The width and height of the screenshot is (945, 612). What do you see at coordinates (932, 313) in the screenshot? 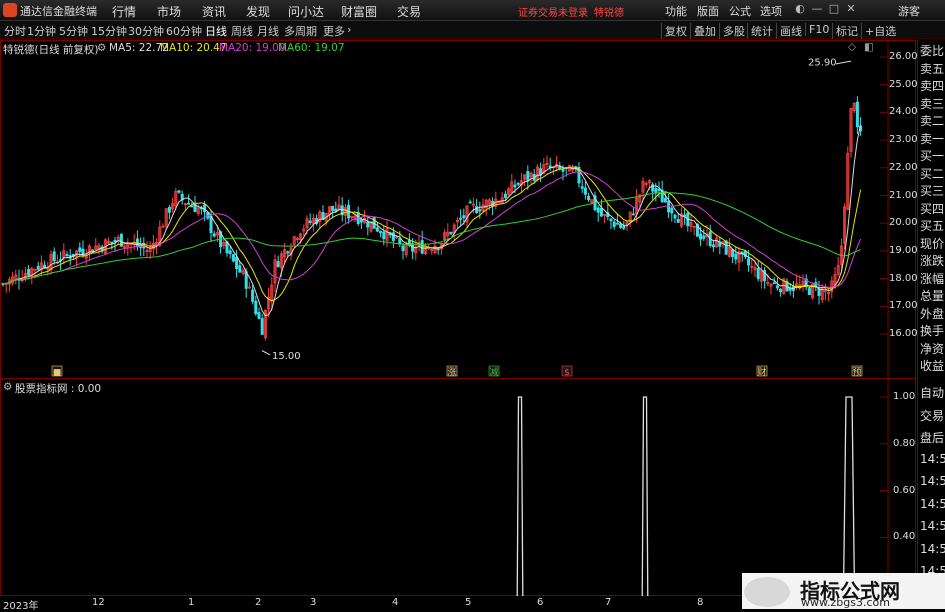
I see `quote-field-label: 外盘` at bounding box center [932, 313].